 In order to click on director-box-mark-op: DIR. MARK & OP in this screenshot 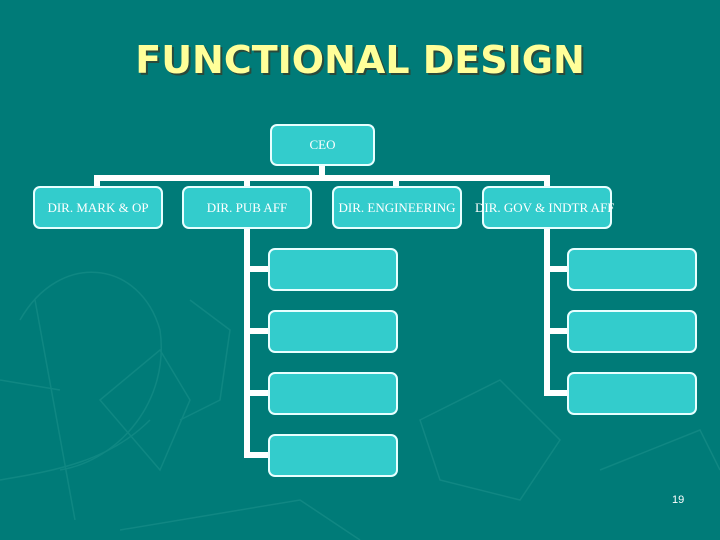, I will do `click(98, 207)`.